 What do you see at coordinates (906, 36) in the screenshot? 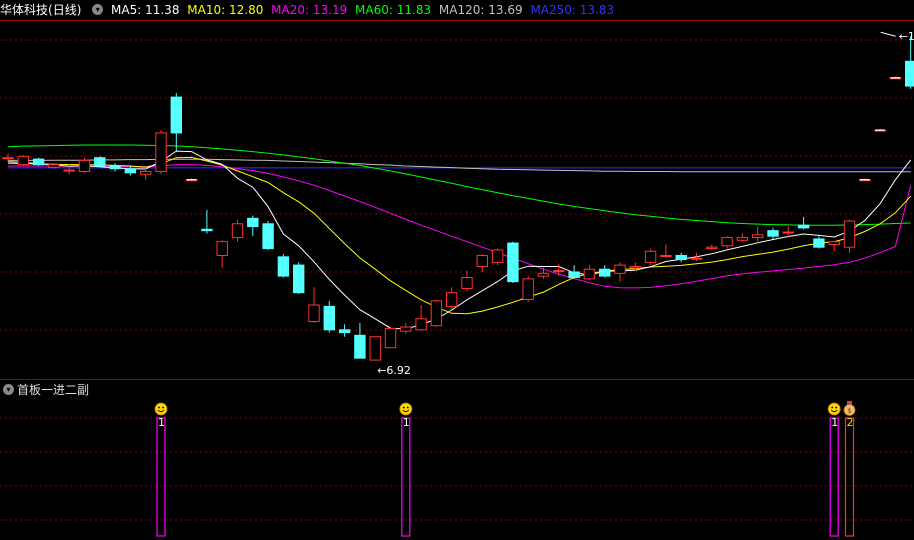
I see `high-annotation: ←18.61` at bounding box center [906, 36].